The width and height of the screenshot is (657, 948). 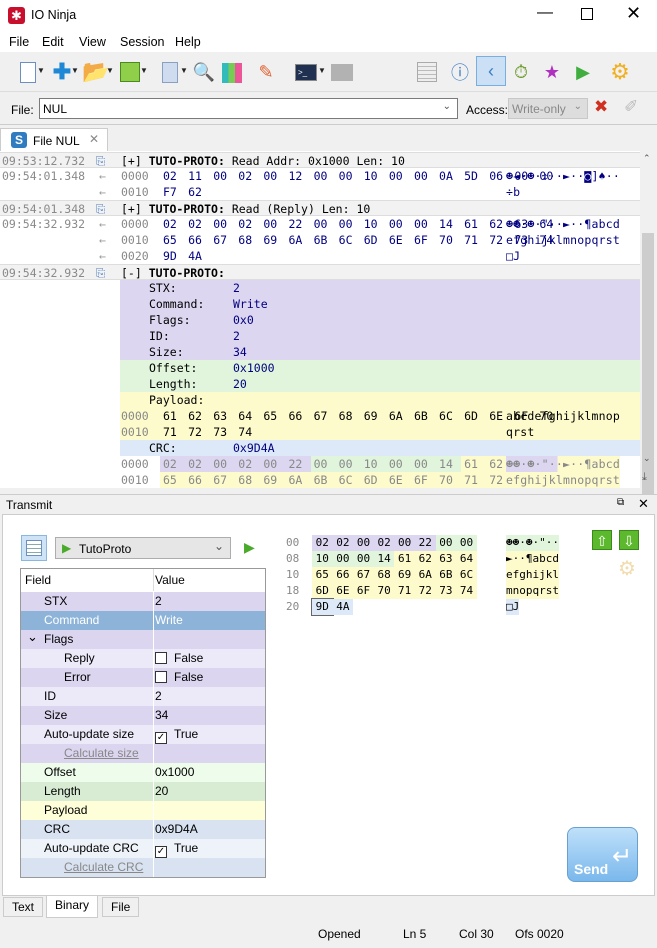 What do you see at coordinates (466, 575) in the screenshot?
I see `hex-byte: 6C` at bounding box center [466, 575].